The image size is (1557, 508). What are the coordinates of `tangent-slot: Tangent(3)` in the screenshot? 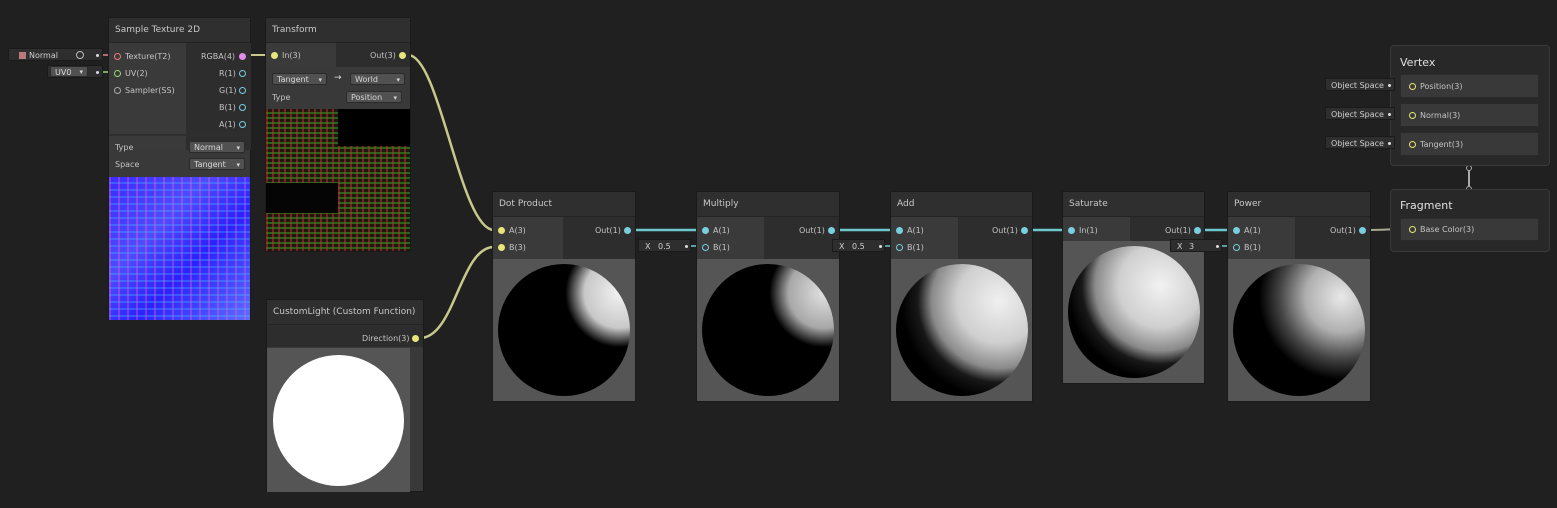 It's located at (1469, 144).